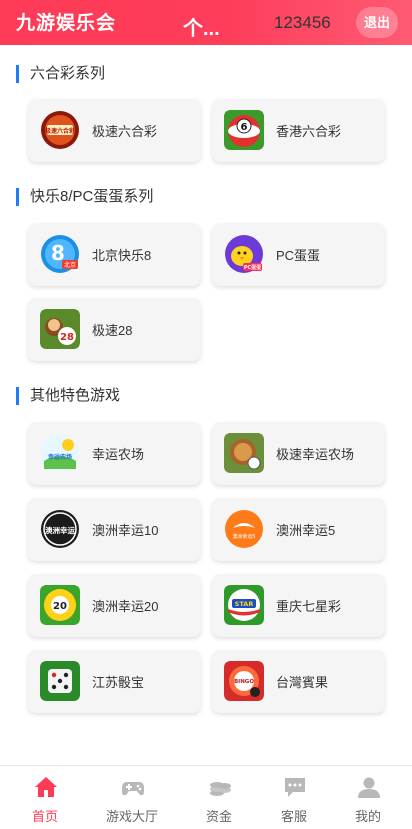  I want to click on game-label: 重庆七星彩, so click(309, 606).